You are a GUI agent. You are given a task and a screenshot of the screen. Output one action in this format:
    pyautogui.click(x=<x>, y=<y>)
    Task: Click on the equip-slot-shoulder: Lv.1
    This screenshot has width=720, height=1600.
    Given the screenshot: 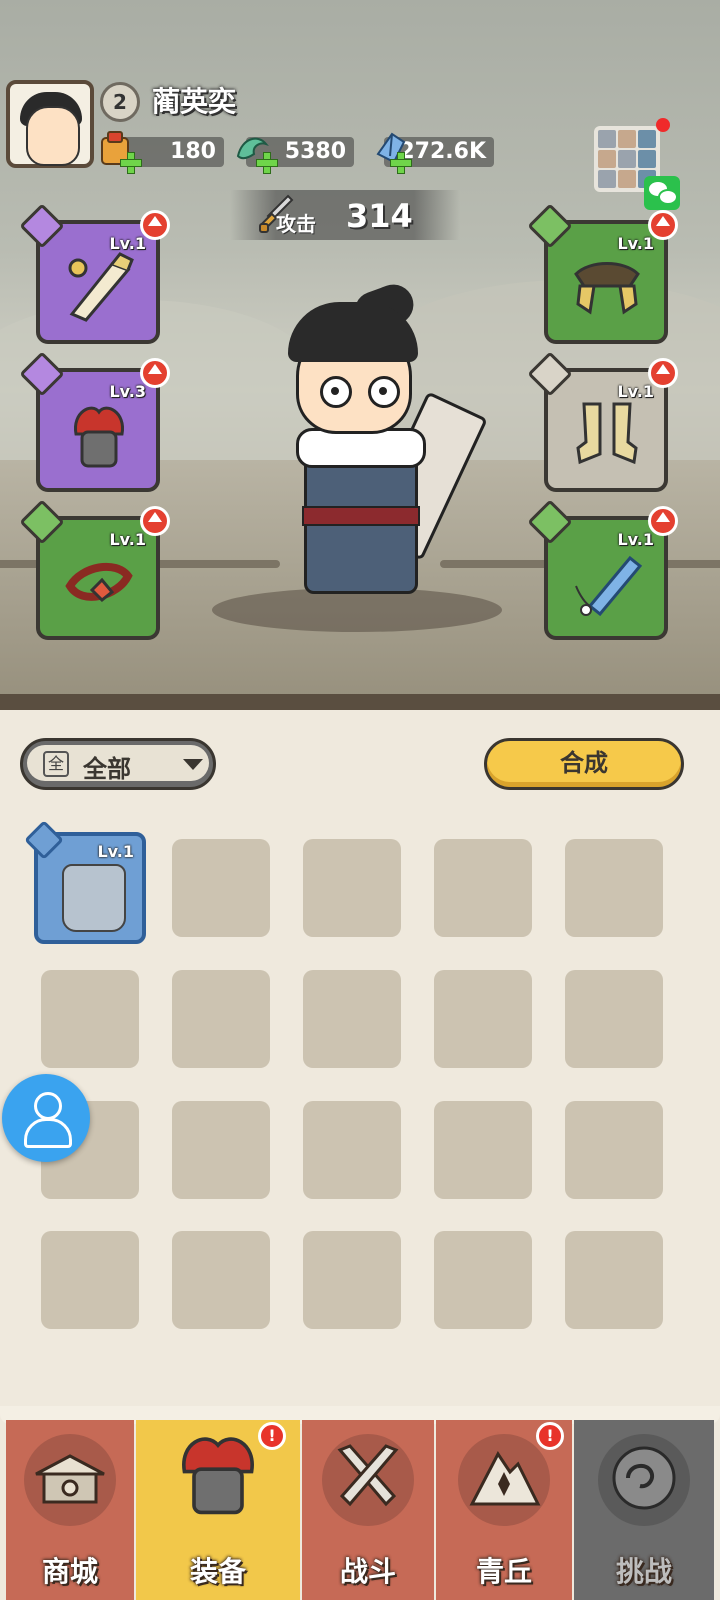 What is the action you would take?
    pyautogui.click(x=602, y=273)
    